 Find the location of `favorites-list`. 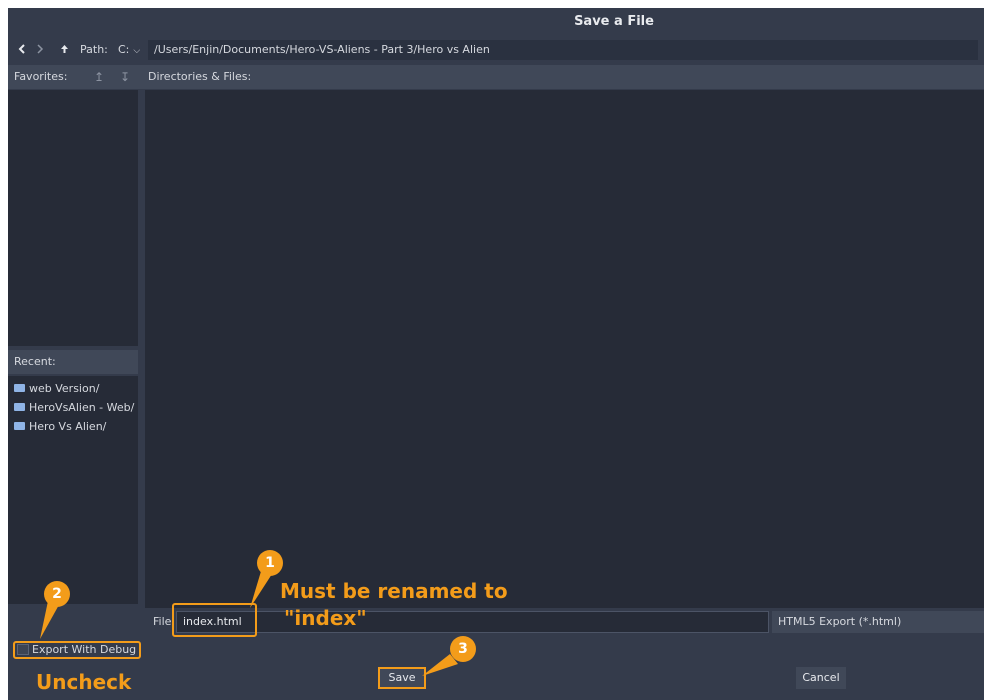

favorites-list is located at coordinates (73, 218).